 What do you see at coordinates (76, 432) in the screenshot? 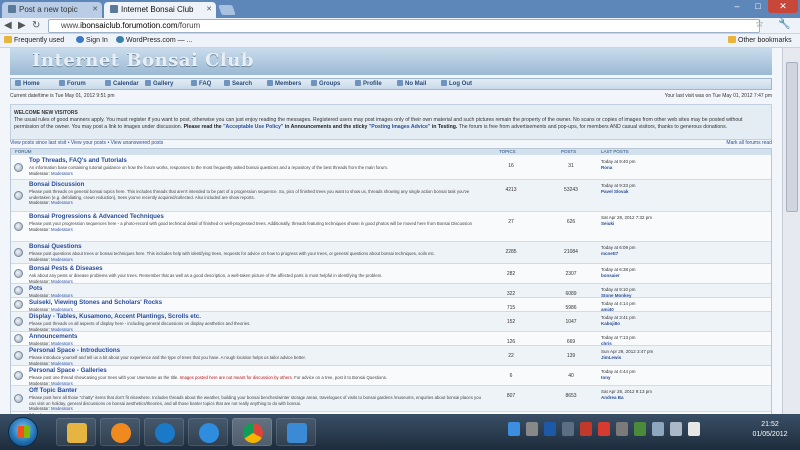
I see `taskbar-explorer` at bounding box center [76, 432].